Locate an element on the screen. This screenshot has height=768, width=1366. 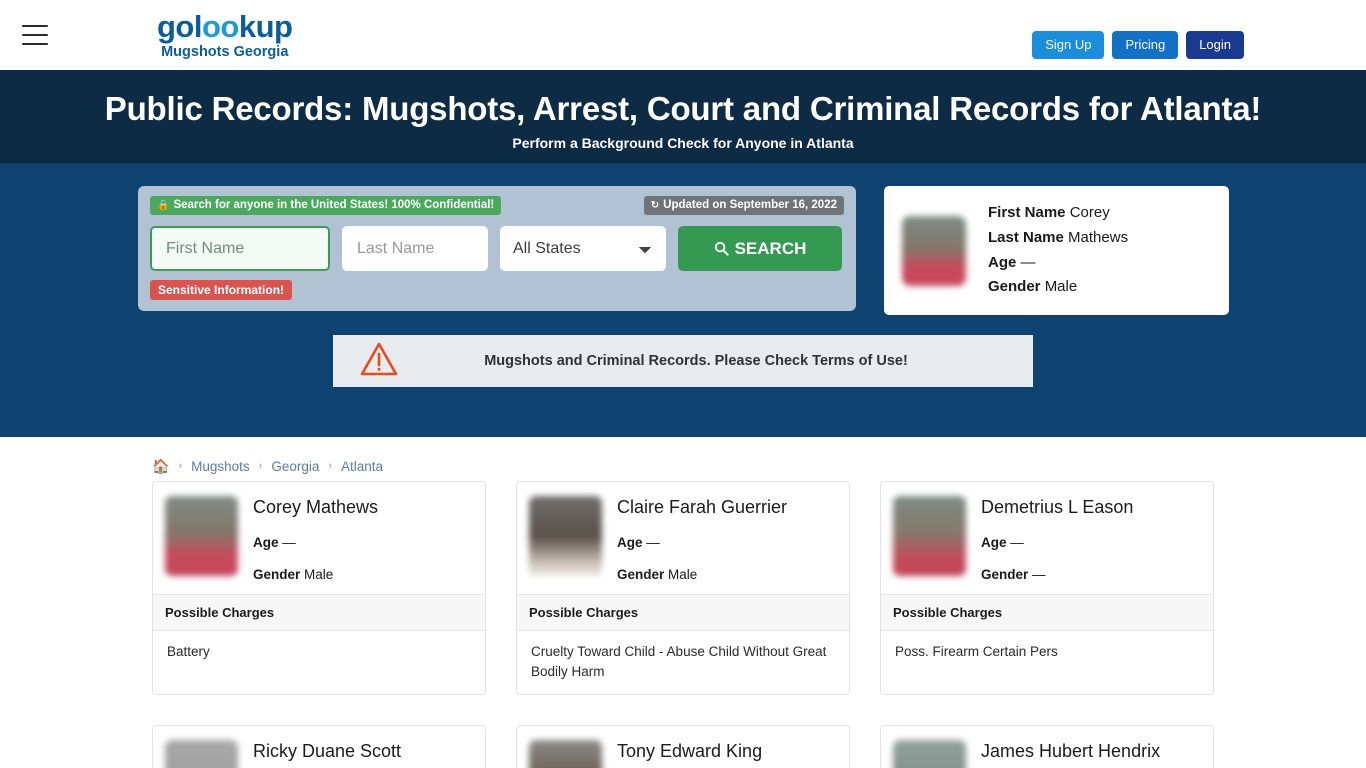
result-info: Tony Edward King is located at coordinates (689, 754).